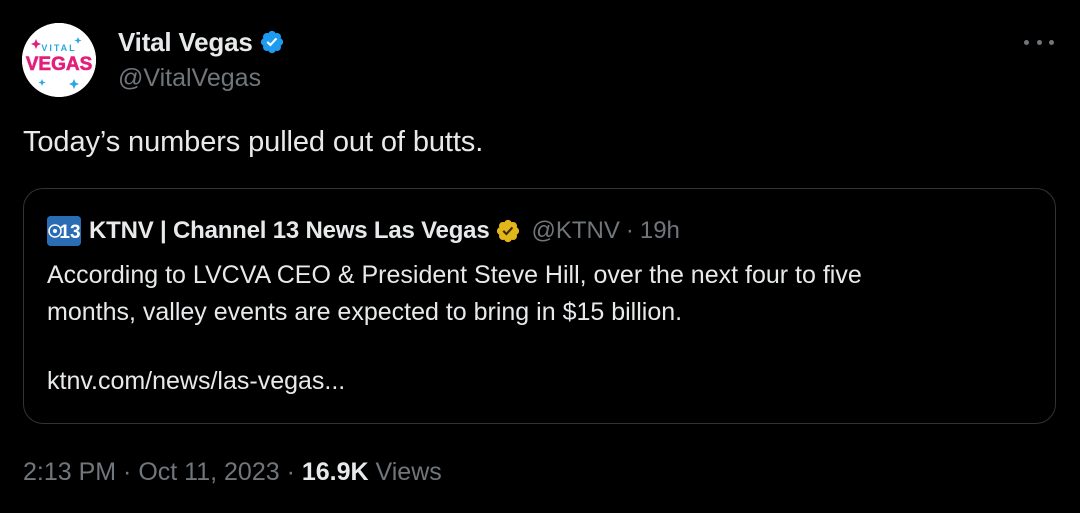  I want to click on more-horizontal-icon, so click(1039, 42).